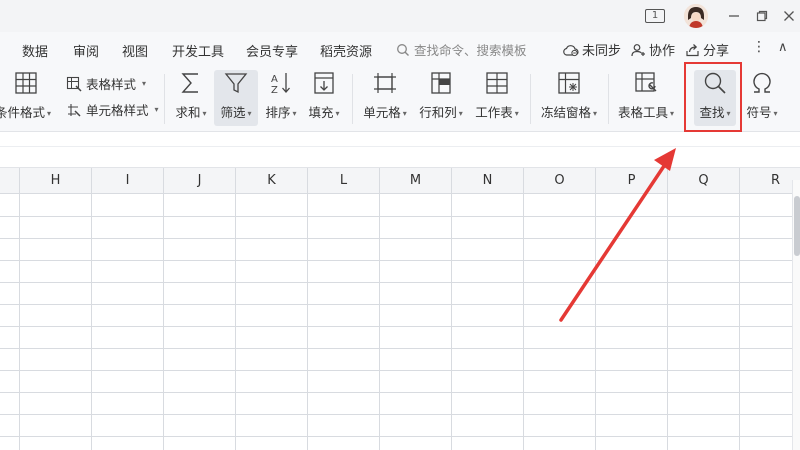 This screenshot has width=800, height=450. What do you see at coordinates (783, 47) in the screenshot?
I see `collapse-ribbon-icon: ∧` at bounding box center [783, 47].